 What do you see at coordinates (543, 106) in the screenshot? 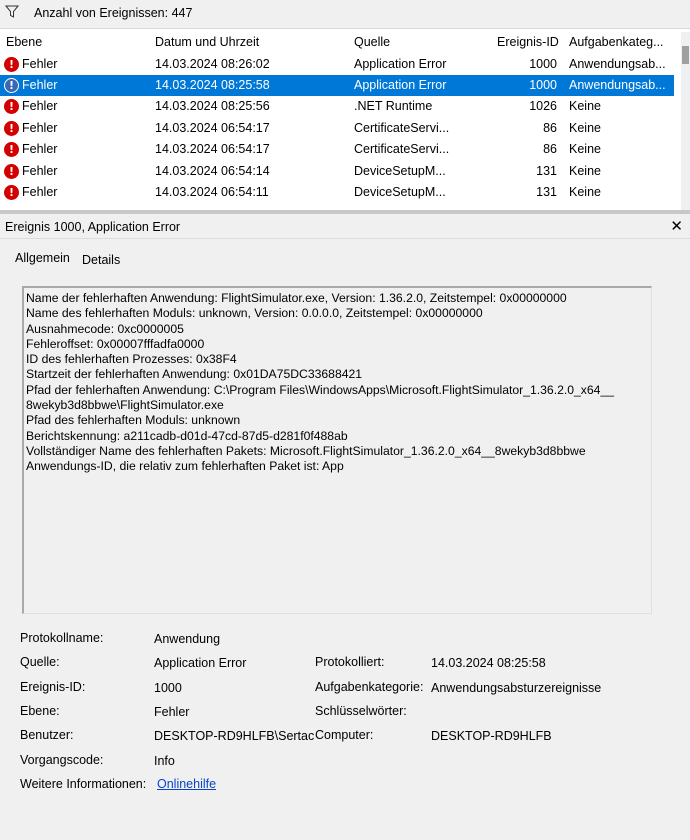
I see `row-event-id: 1026` at bounding box center [543, 106].